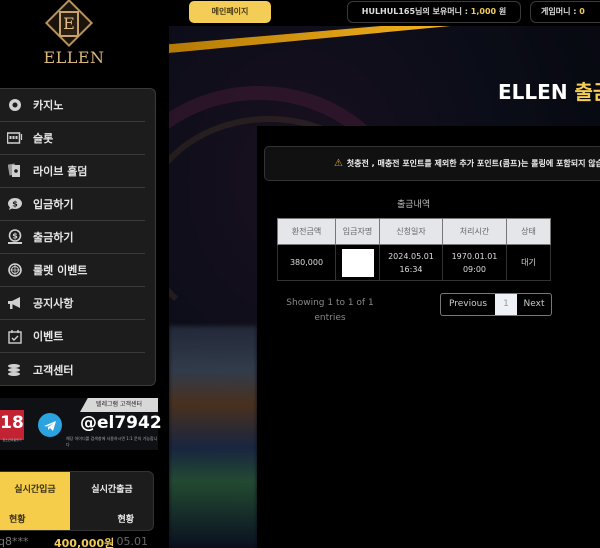  I want to click on sidebar-item-deposit: $ 입금하기, so click(72, 204).